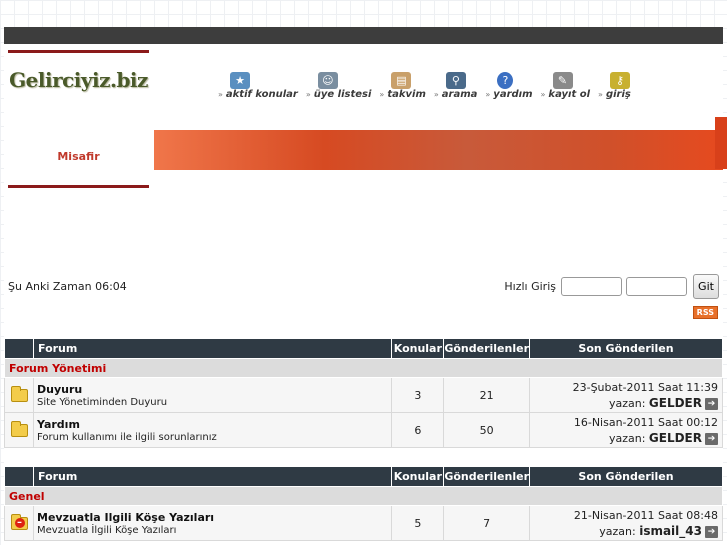 This screenshot has height=545, width=727. I want to click on login-go-button: Git, so click(706, 286).